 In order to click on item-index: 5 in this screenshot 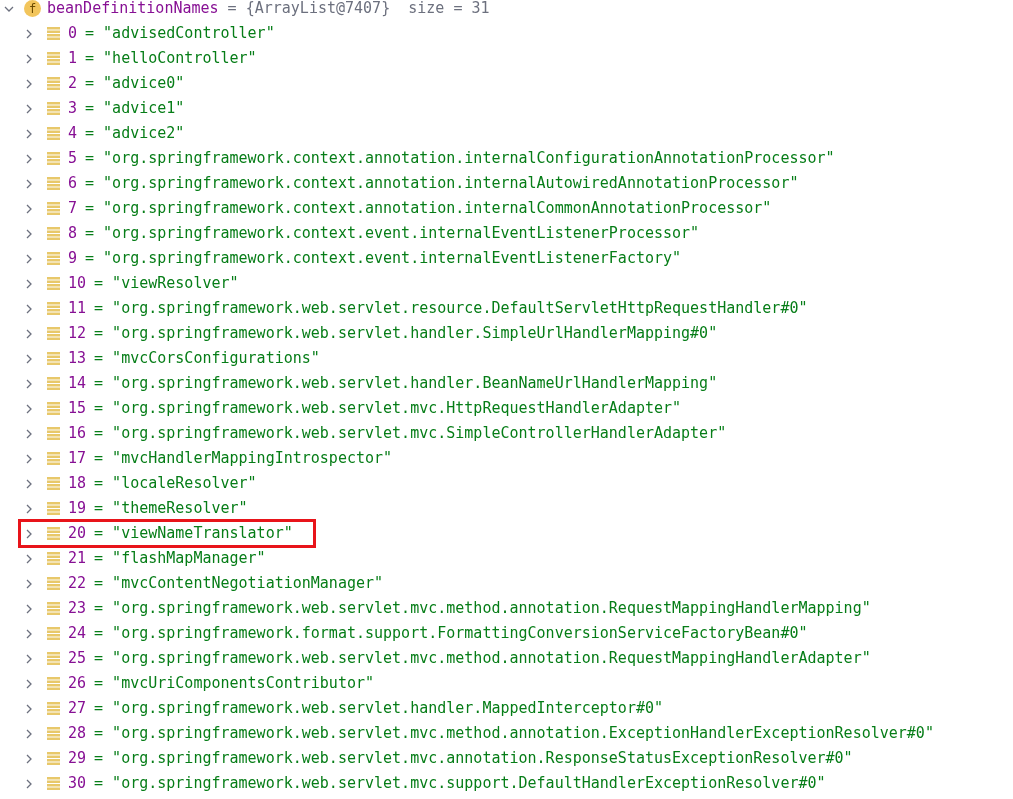, I will do `click(73, 158)`.